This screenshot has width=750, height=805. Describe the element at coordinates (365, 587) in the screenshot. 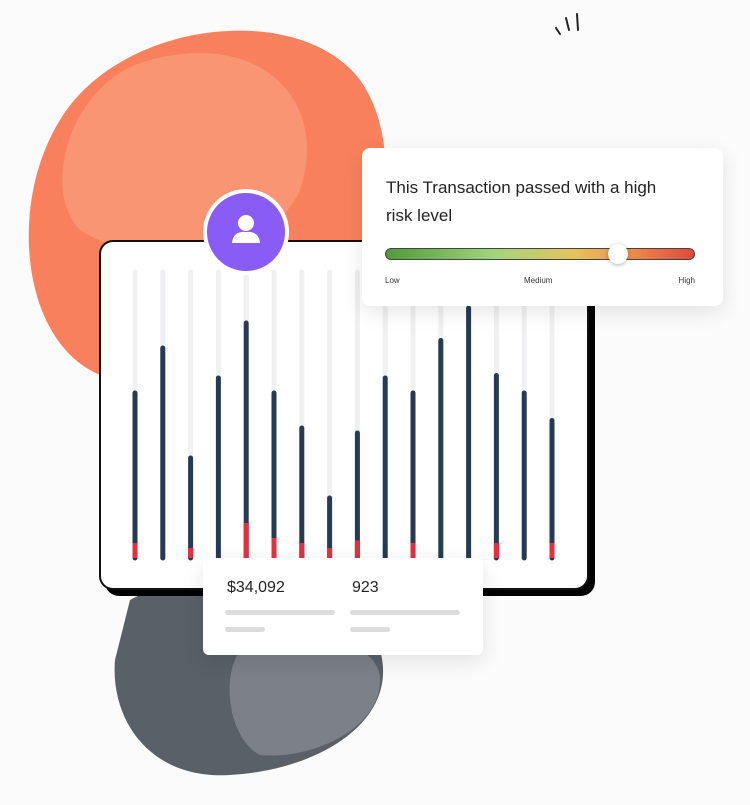

I see `count-value: 923` at that location.